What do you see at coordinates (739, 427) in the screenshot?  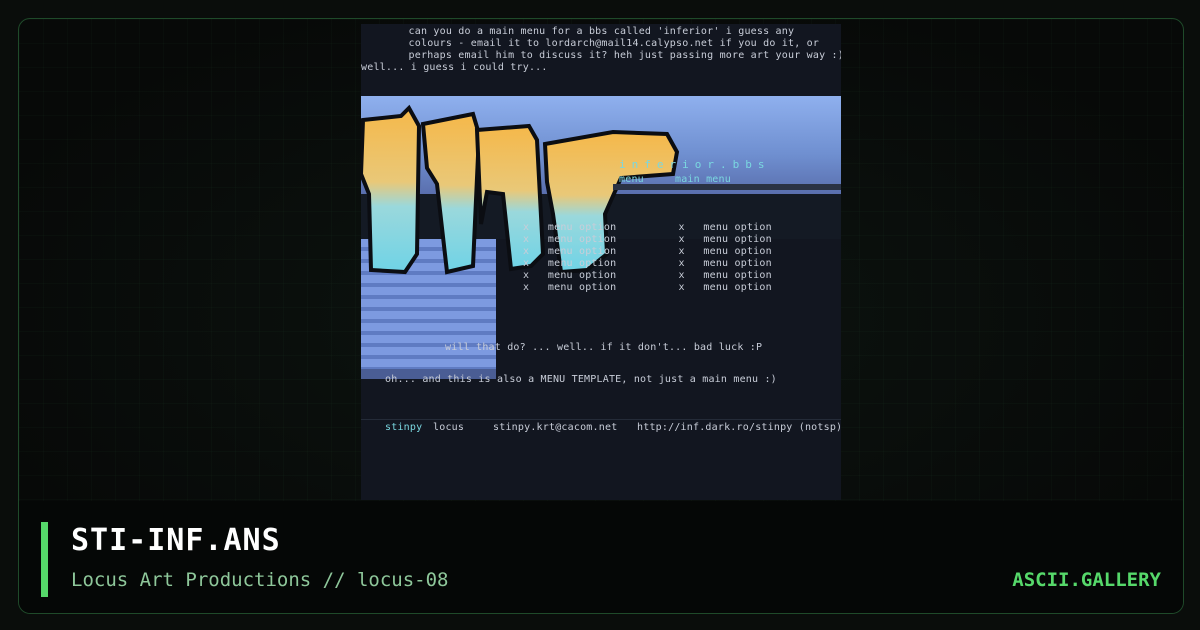 I see `credit-url: http://inf.dark.ro/stinpy (notsp)` at bounding box center [739, 427].